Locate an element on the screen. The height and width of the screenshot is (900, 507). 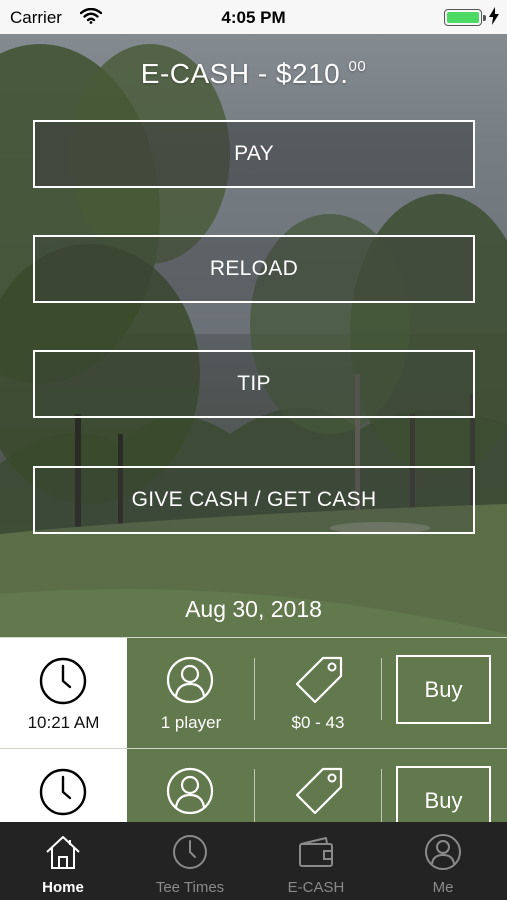
pay-button: PAY is located at coordinates (254, 154).